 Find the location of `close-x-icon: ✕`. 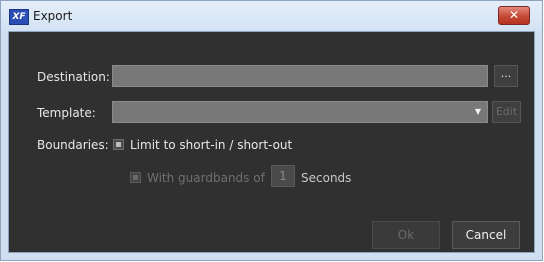

close-x-icon: ✕ is located at coordinates (514, 15).